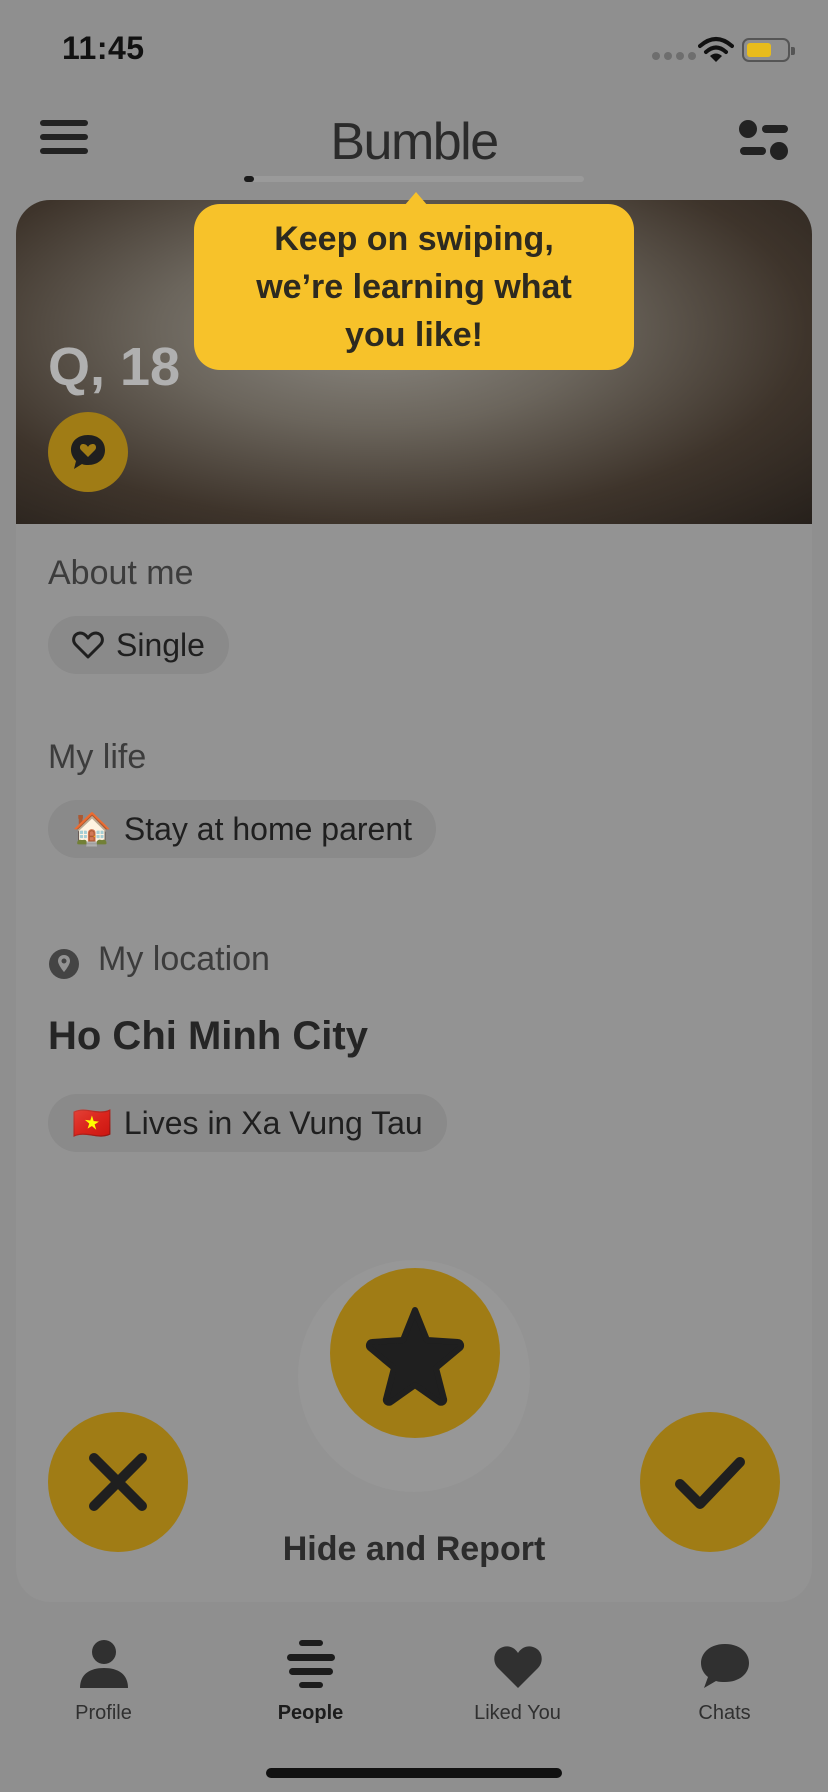 This screenshot has width=828, height=1792. Describe the element at coordinates (97, 757) in the screenshot. I see `my-life-heading: My life` at that location.